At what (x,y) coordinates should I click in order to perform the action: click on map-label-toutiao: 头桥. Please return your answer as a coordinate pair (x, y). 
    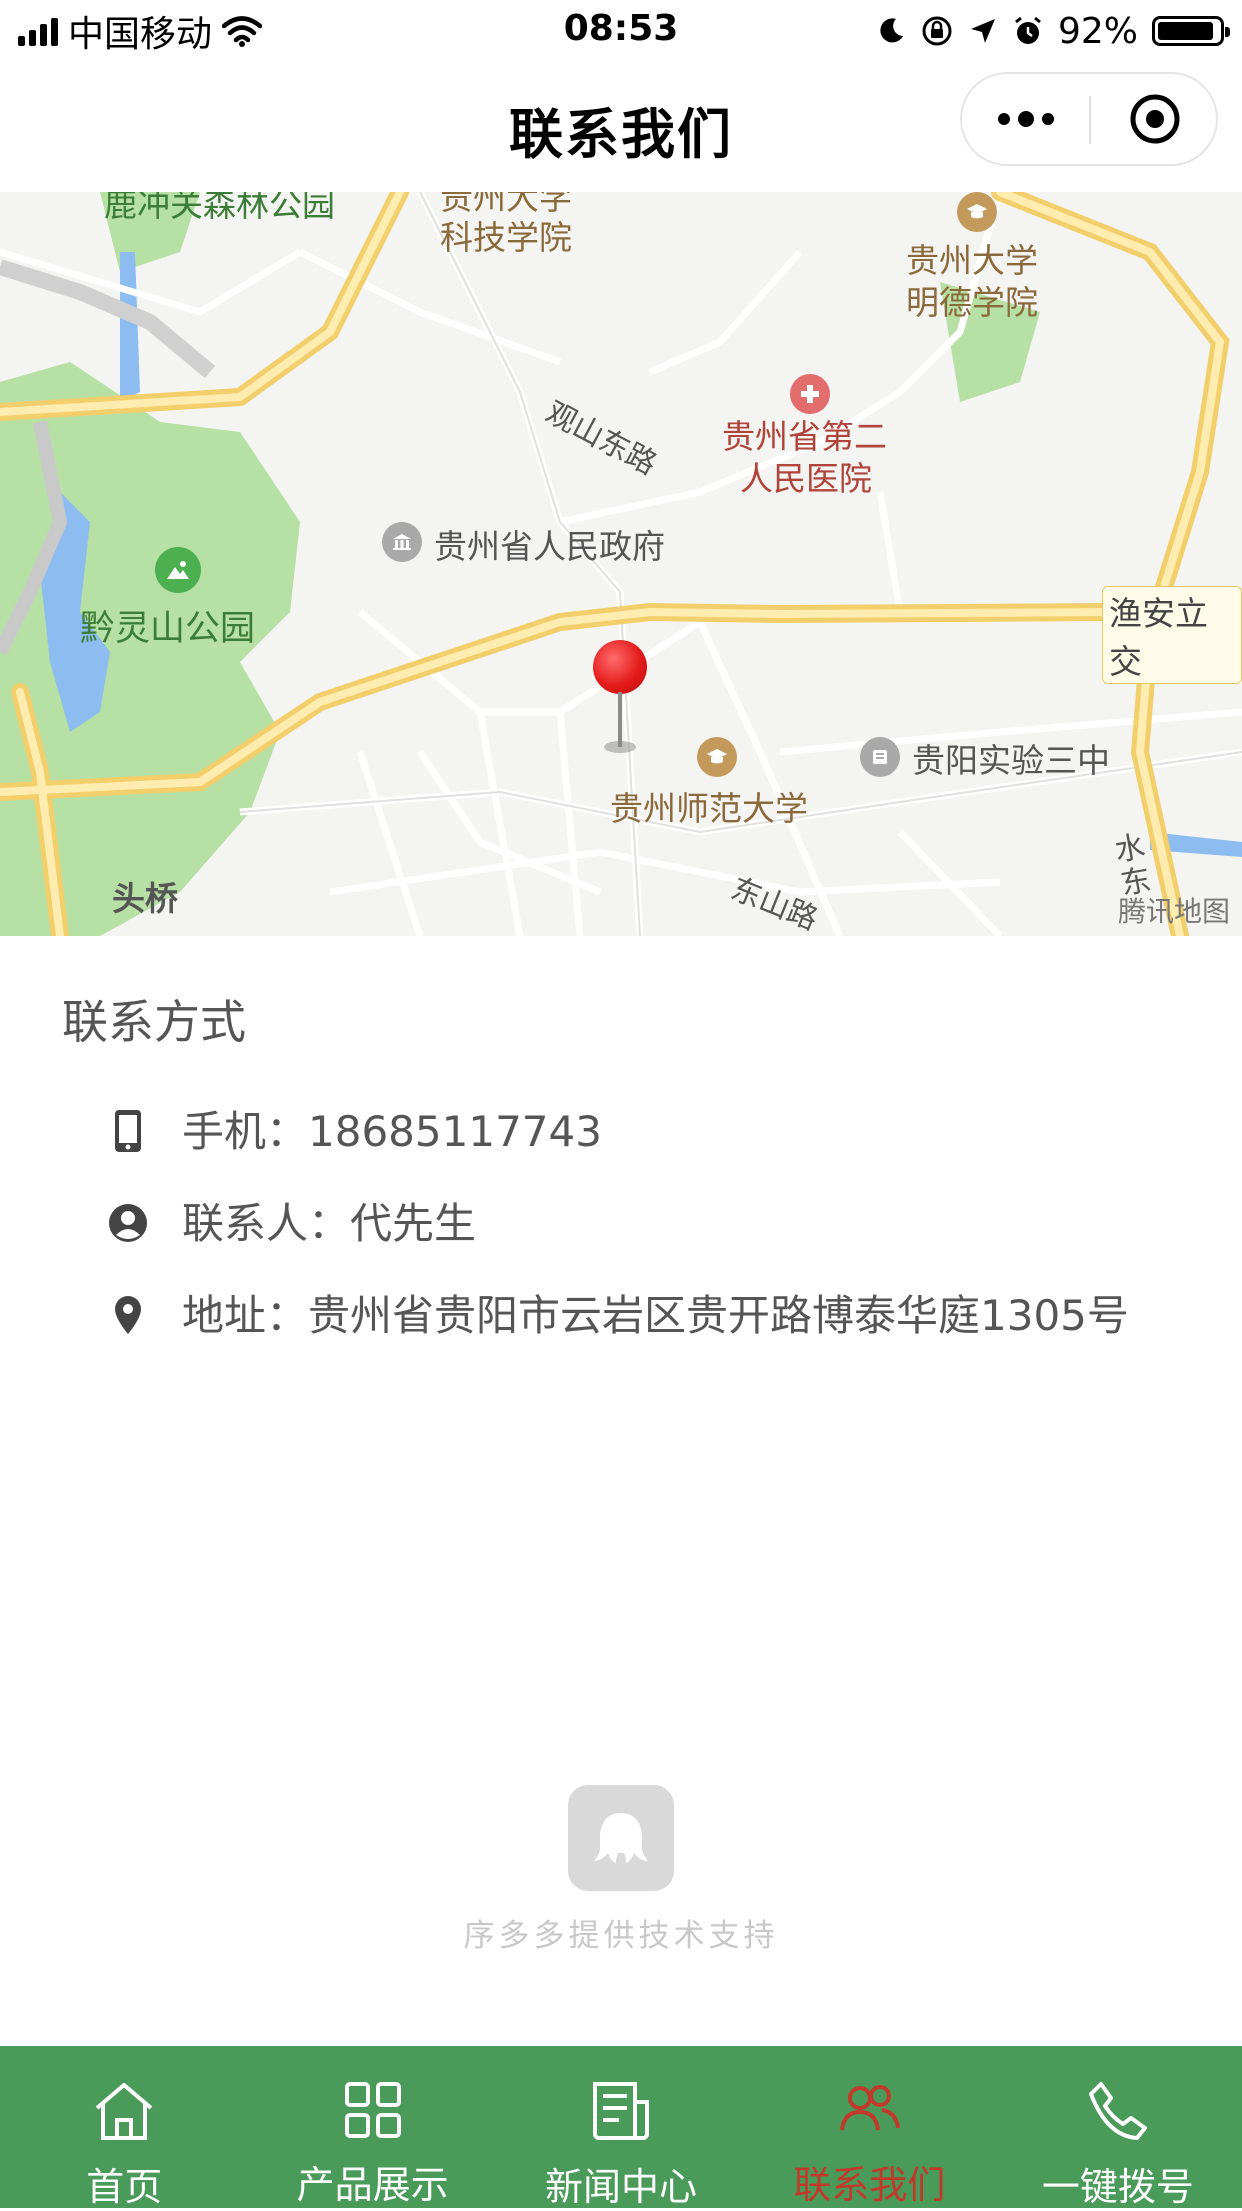
    Looking at the image, I should click on (145, 898).